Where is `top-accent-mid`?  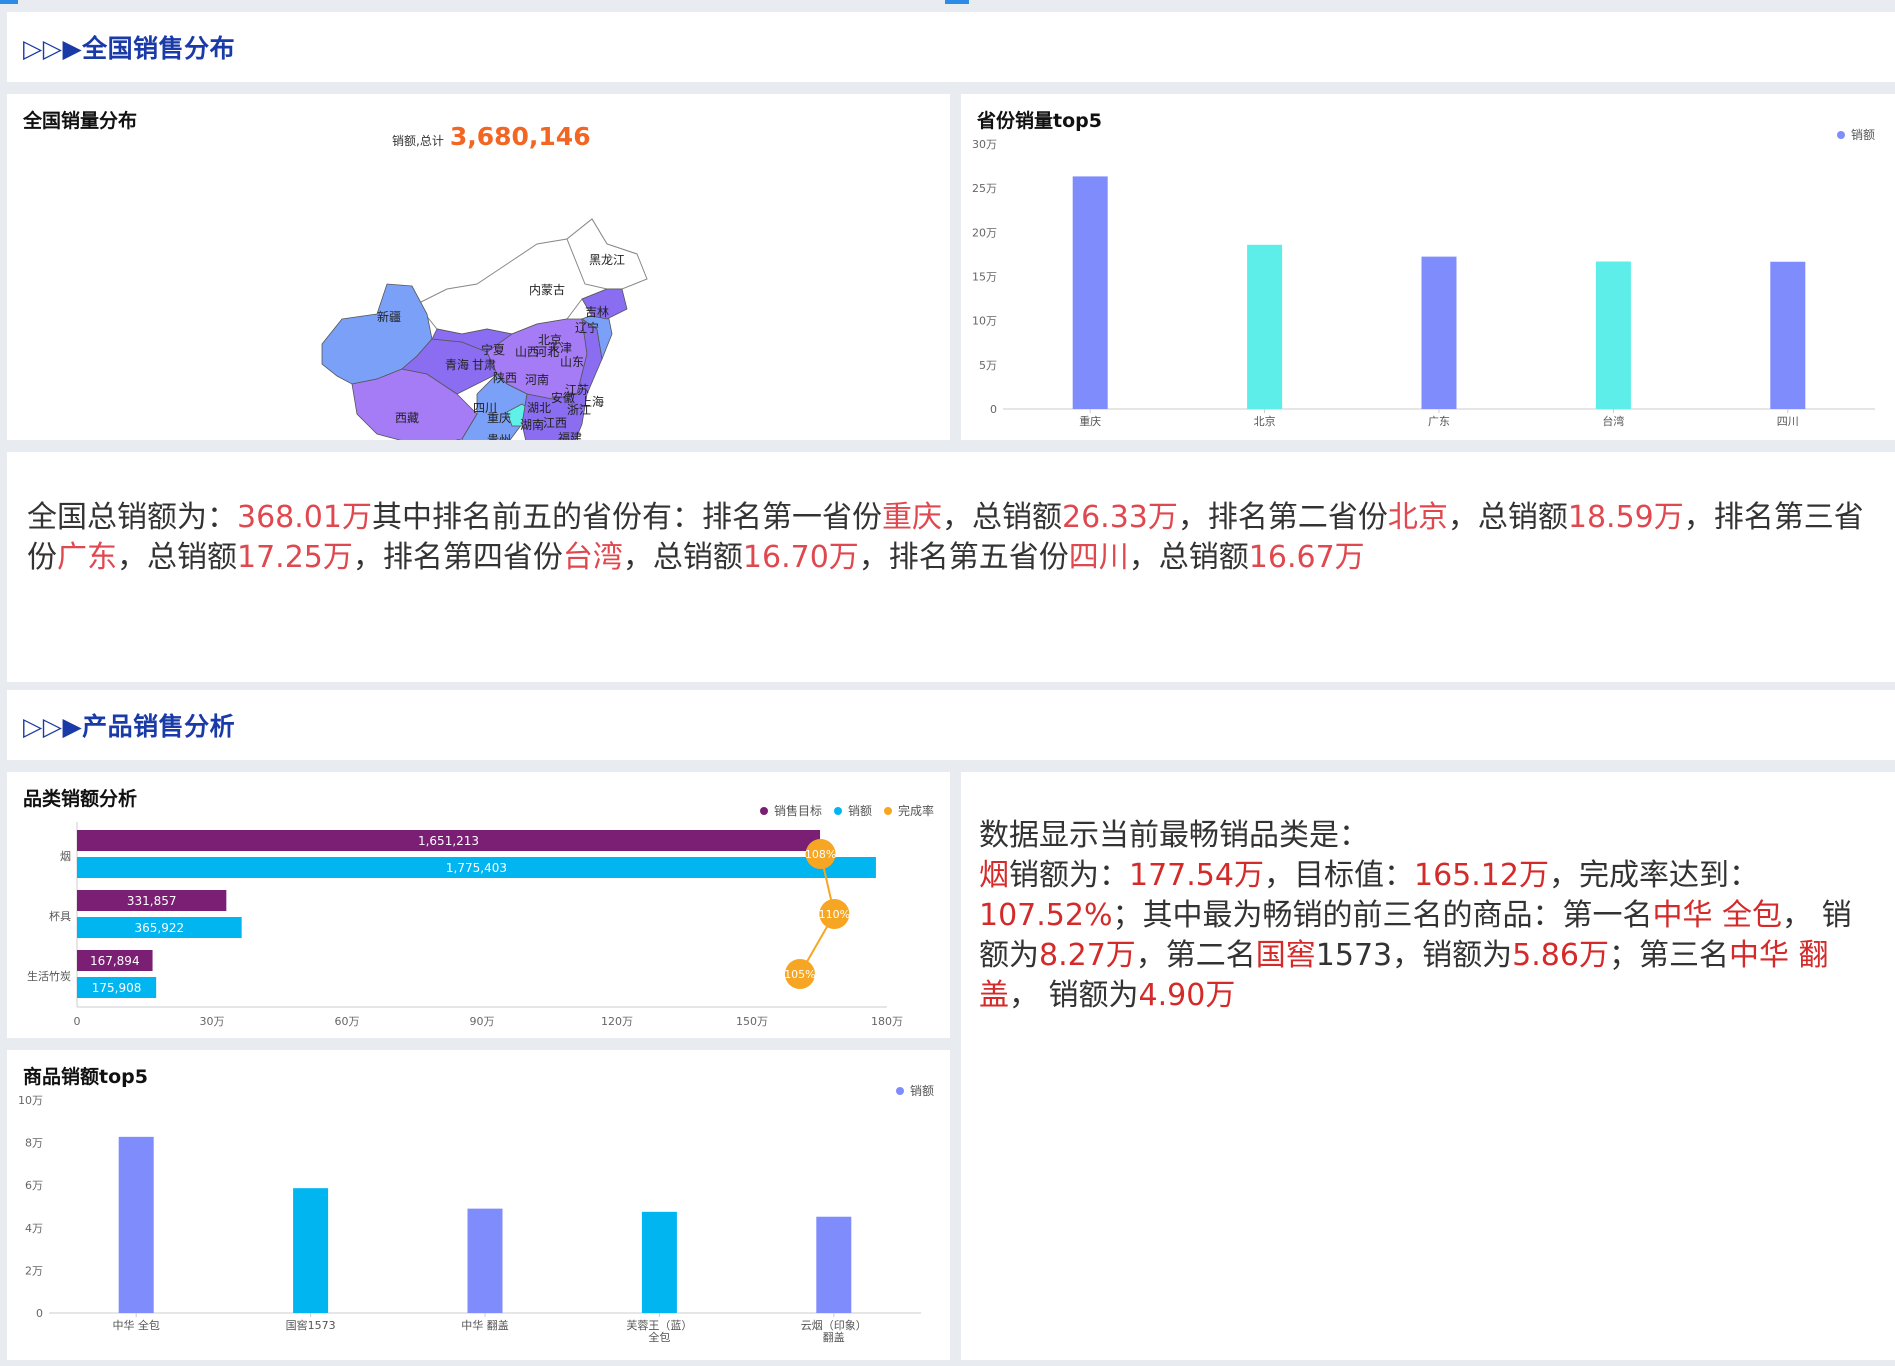
top-accent-mid is located at coordinates (957, 2).